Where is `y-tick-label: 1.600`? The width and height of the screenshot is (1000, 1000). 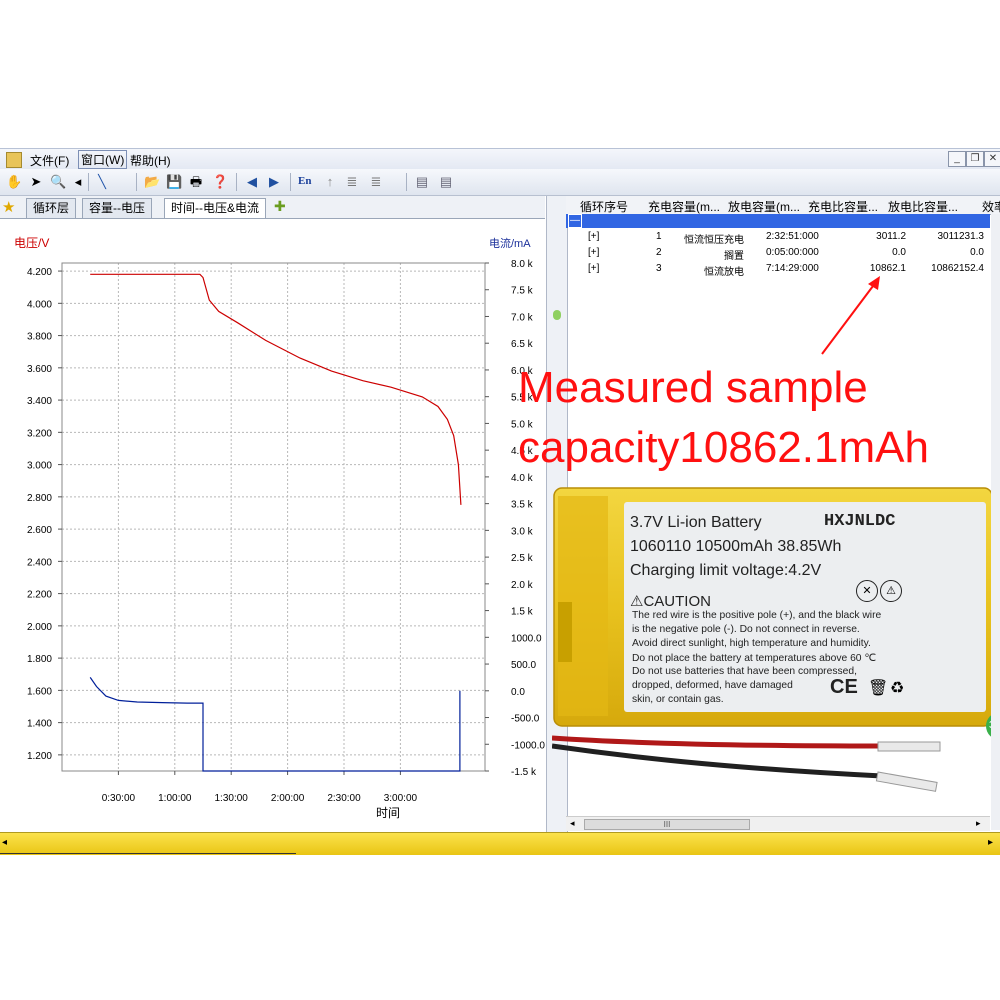 y-tick-label: 1.600 is located at coordinates (39, 691).